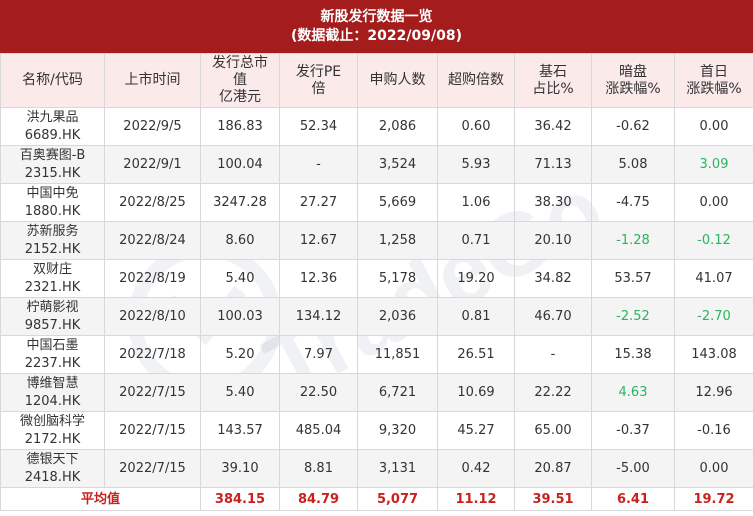 The image size is (753, 516). Describe the element at coordinates (52, 155) in the screenshot. I see `stock-name: 百奥赛图-B` at that location.